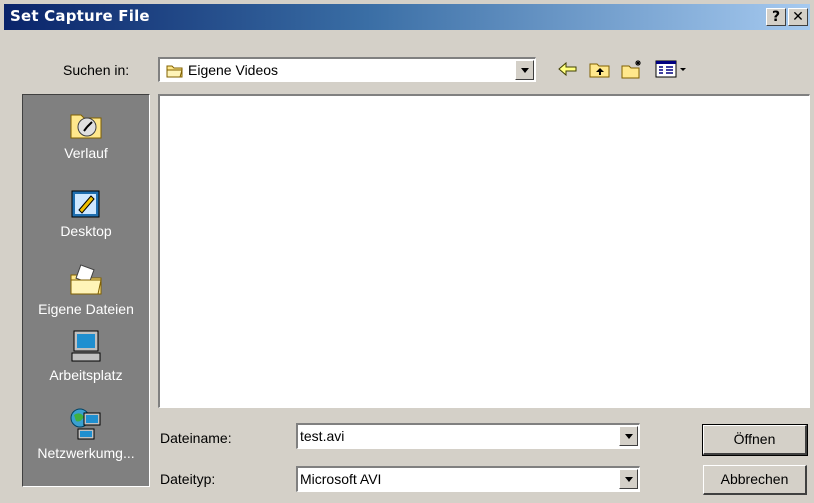 The image size is (814, 503). Describe the element at coordinates (407, 17) in the screenshot. I see `title-bar: Set Capture File ? ✕` at that location.